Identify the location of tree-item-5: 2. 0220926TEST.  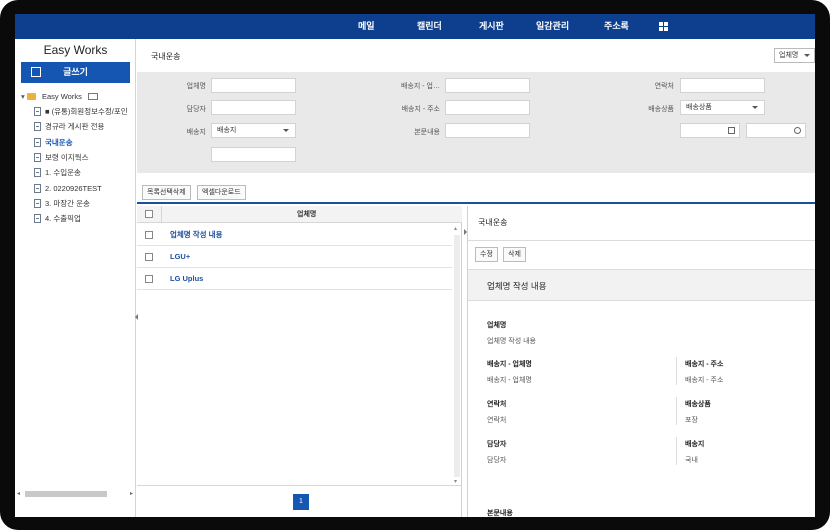
(68, 189).